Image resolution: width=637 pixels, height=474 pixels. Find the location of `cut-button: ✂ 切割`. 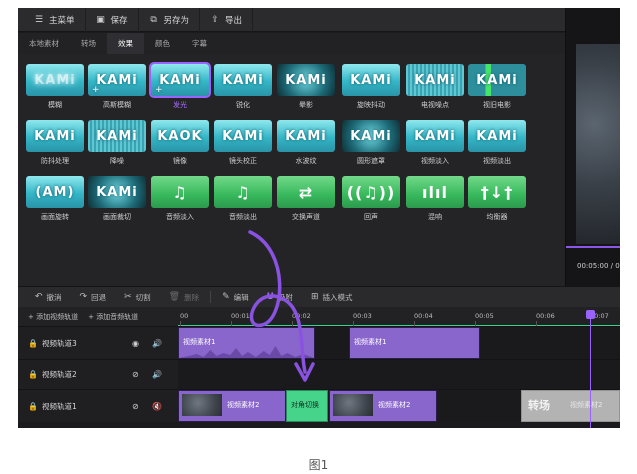

cut-button: ✂ 切割 is located at coordinates (137, 297).